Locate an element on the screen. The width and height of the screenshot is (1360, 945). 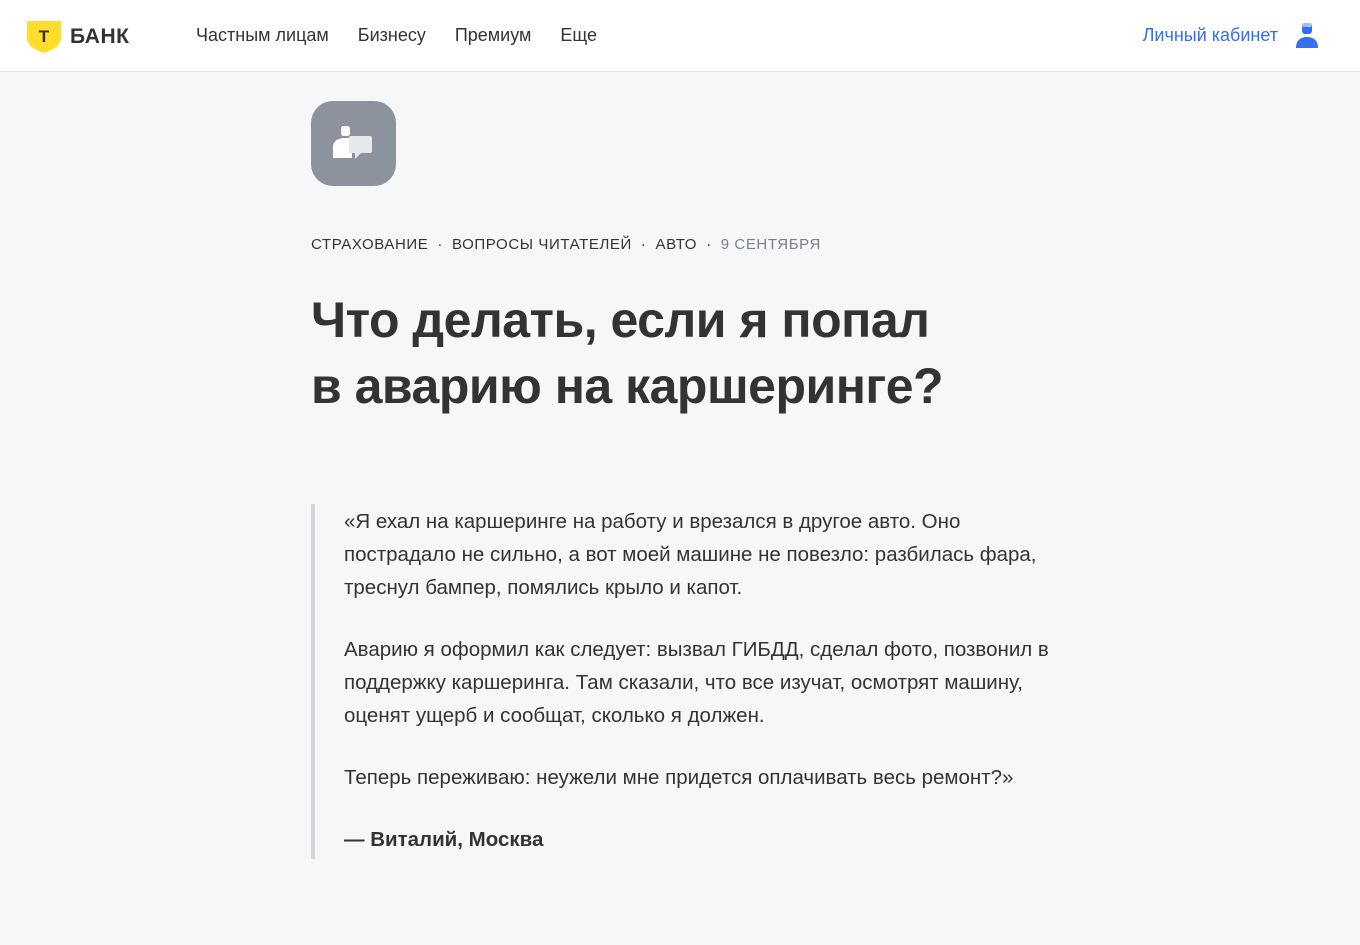
article-date: 9 СЕНТЯБРЯ is located at coordinates (770, 244).